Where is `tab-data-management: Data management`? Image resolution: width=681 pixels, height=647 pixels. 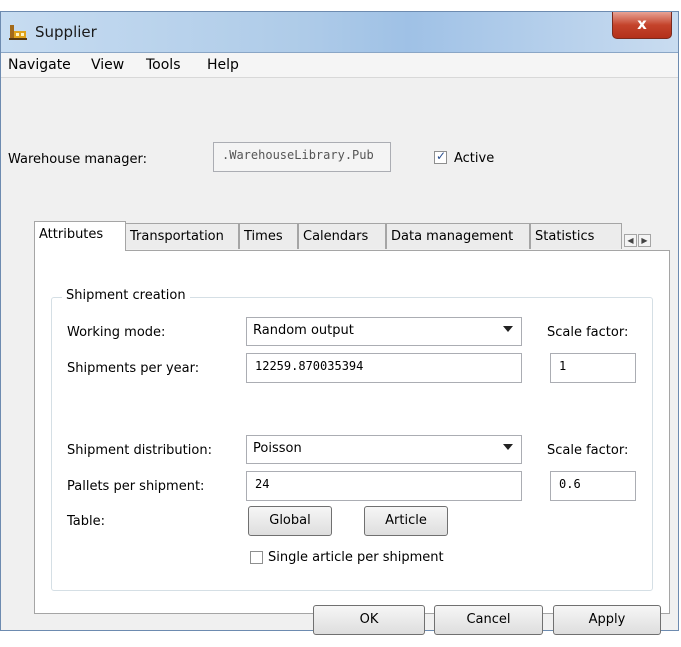
tab-data-management: Data management is located at coordinates (458, 236).